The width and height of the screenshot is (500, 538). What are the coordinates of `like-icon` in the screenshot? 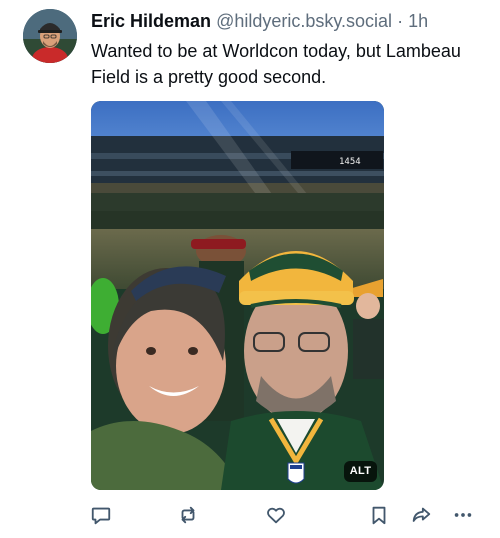 It's located at (276, 515).